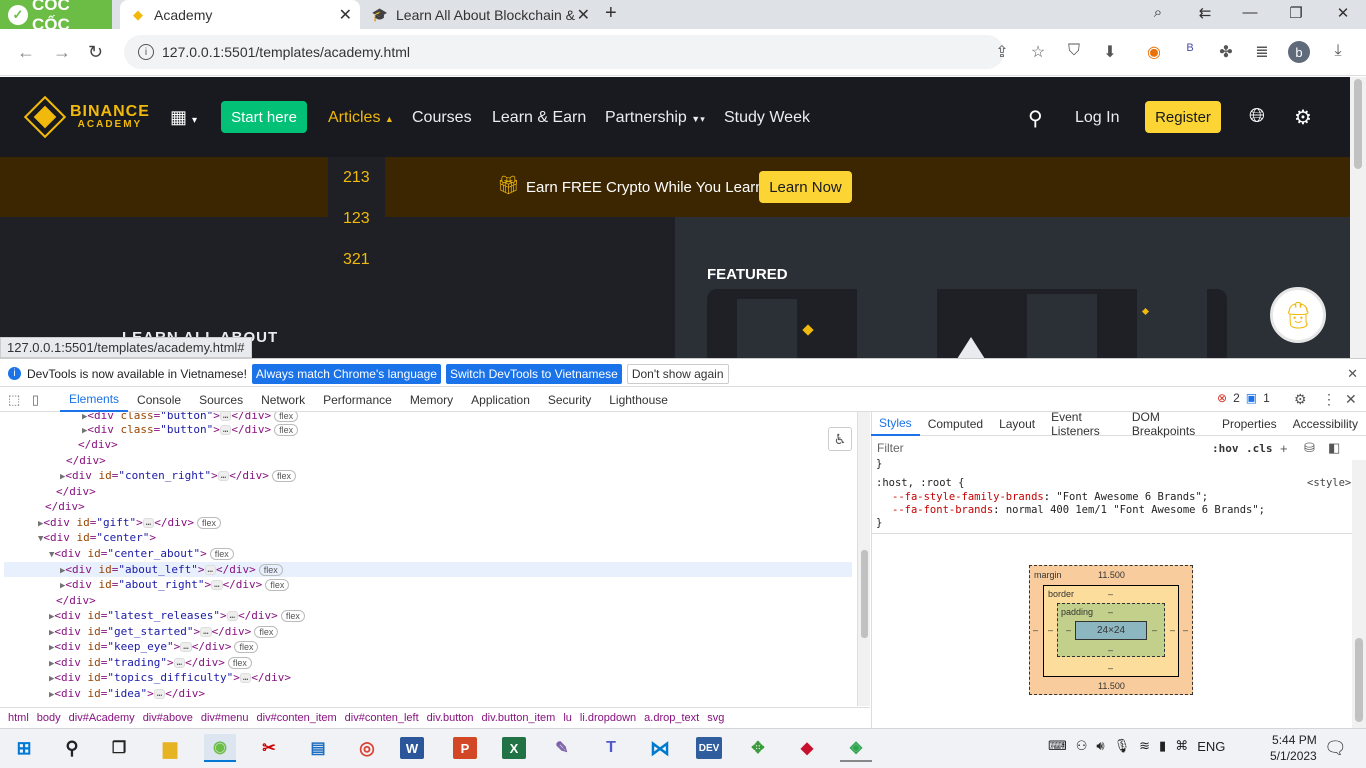  What do you see at coordinates (225, 718) in the screenshot?
I see `breadcrumb-item: div#menu` at bounding box center [225, 718].